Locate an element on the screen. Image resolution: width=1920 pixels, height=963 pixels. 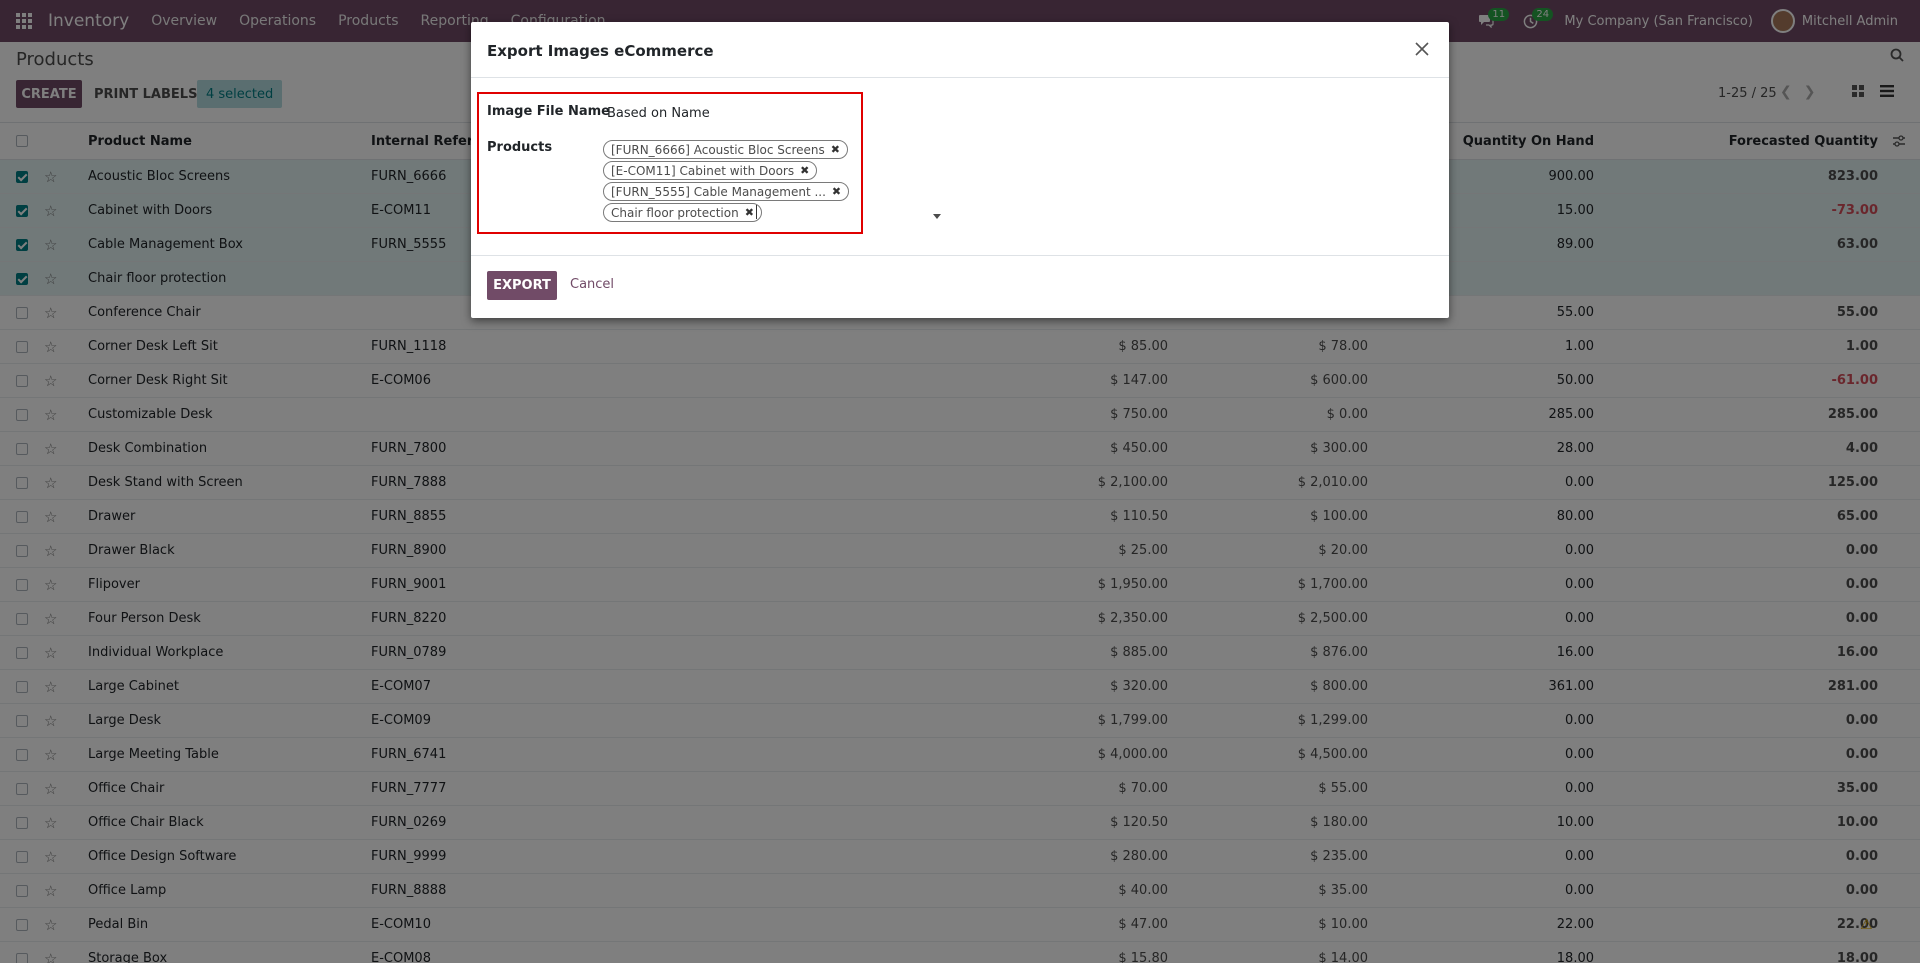
products-label: Products is located at coordinates (520, 147).